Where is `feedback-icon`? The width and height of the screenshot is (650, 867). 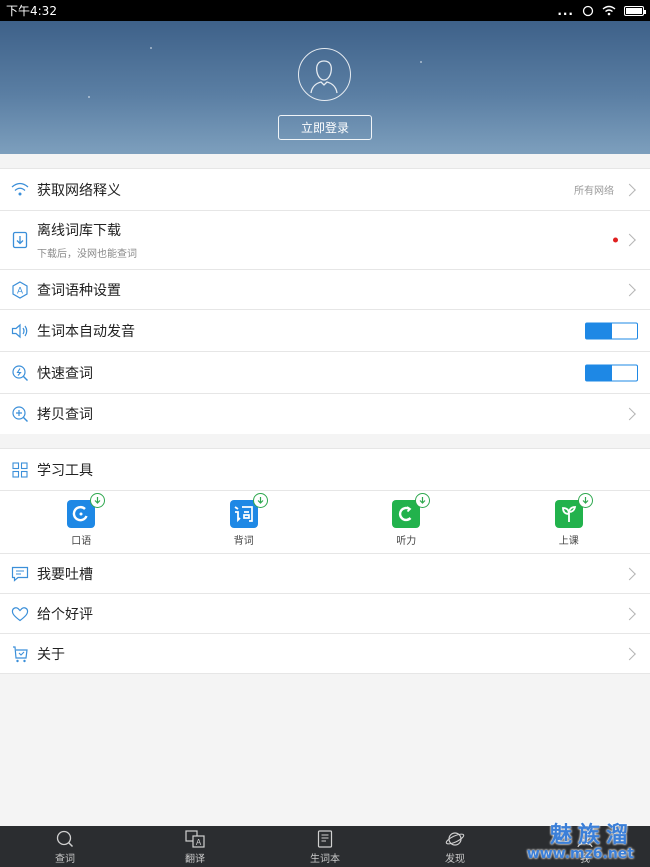
feedback-icon is located at coordinates (20, 574).